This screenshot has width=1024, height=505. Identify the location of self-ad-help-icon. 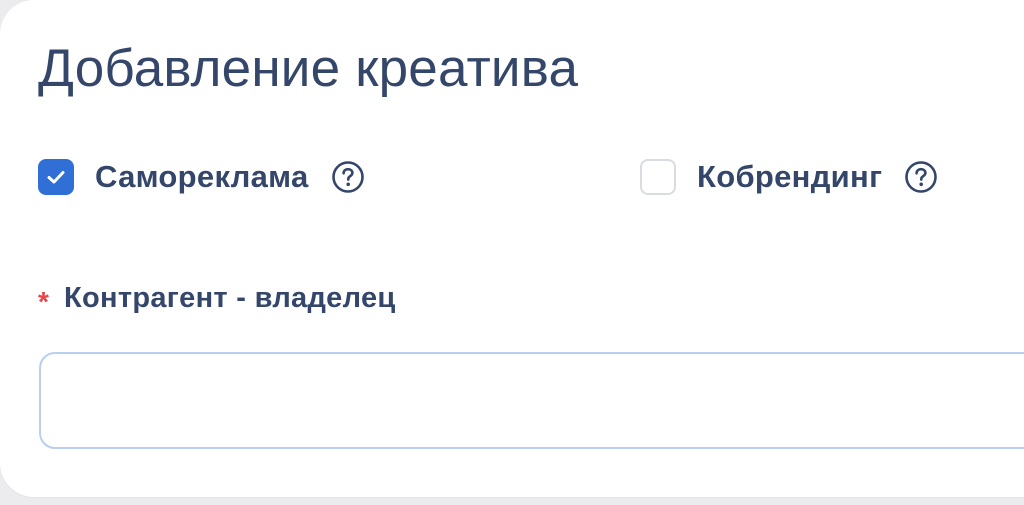
(348, 177).